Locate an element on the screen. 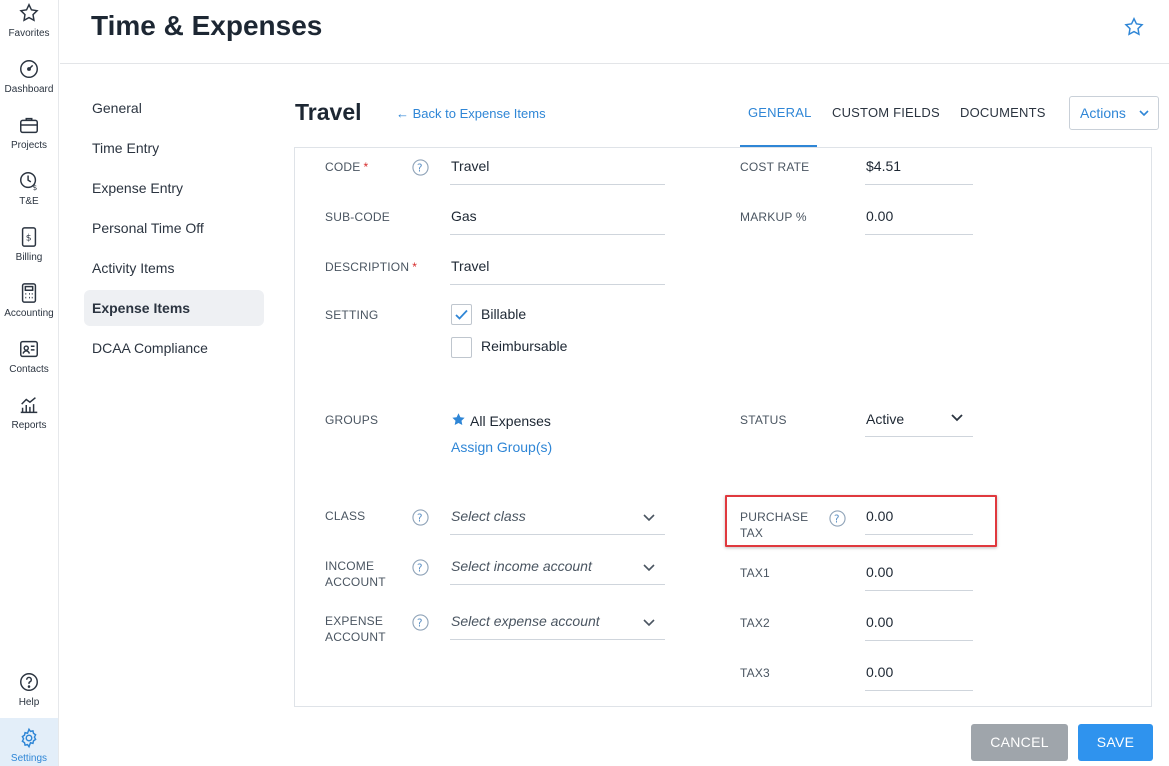 The width and height of the screenshot is (1169, 766). help-circle-icon is located at coordinates (29, 682).